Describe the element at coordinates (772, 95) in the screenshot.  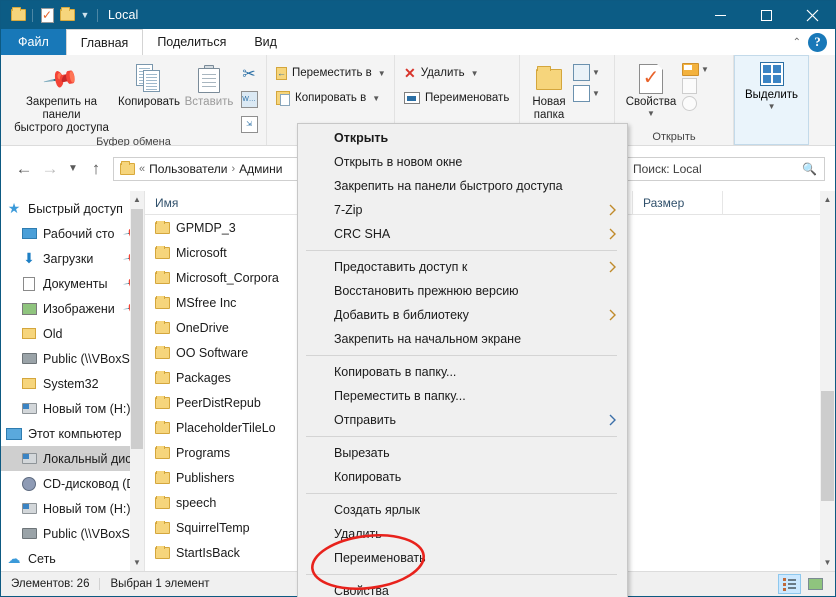
I see `select-label: Выделить` at that location.